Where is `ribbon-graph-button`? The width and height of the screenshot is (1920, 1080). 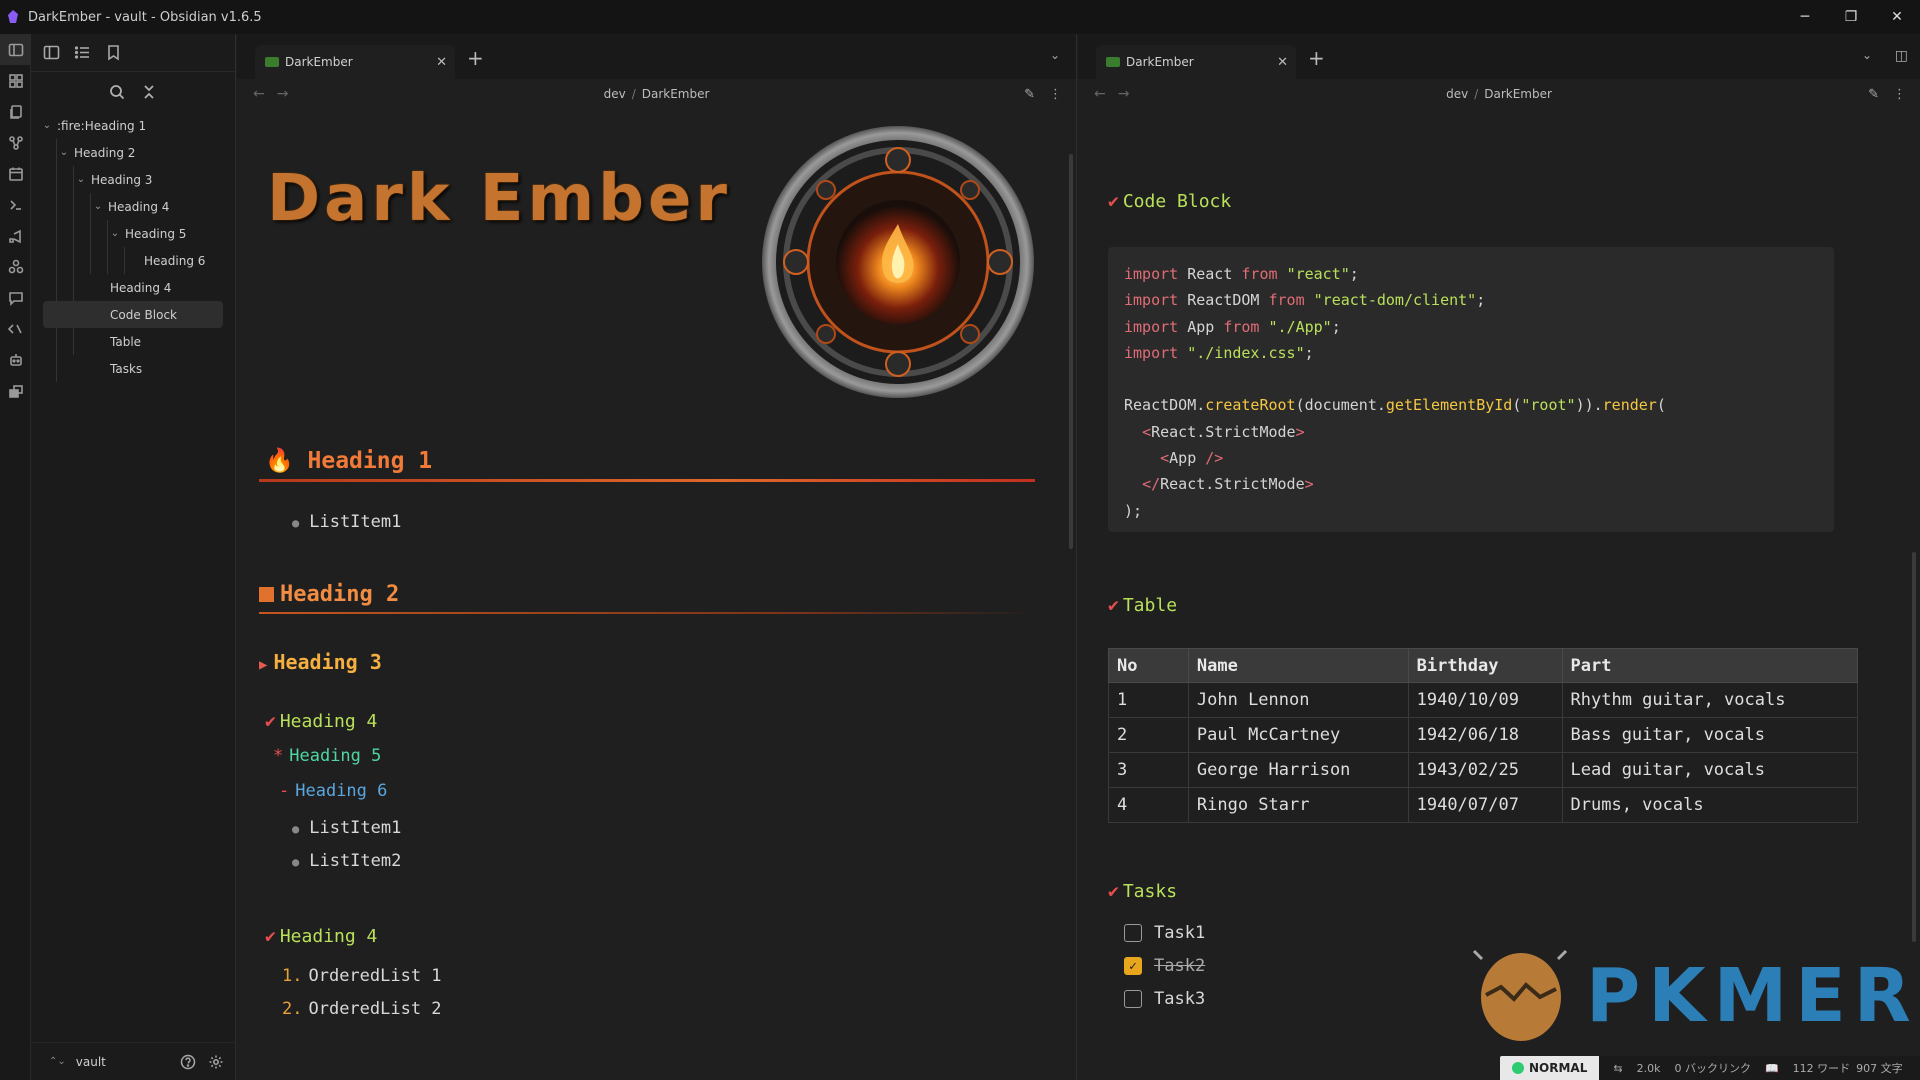
ribbon-graph-button is located at coordinates (15, 142).